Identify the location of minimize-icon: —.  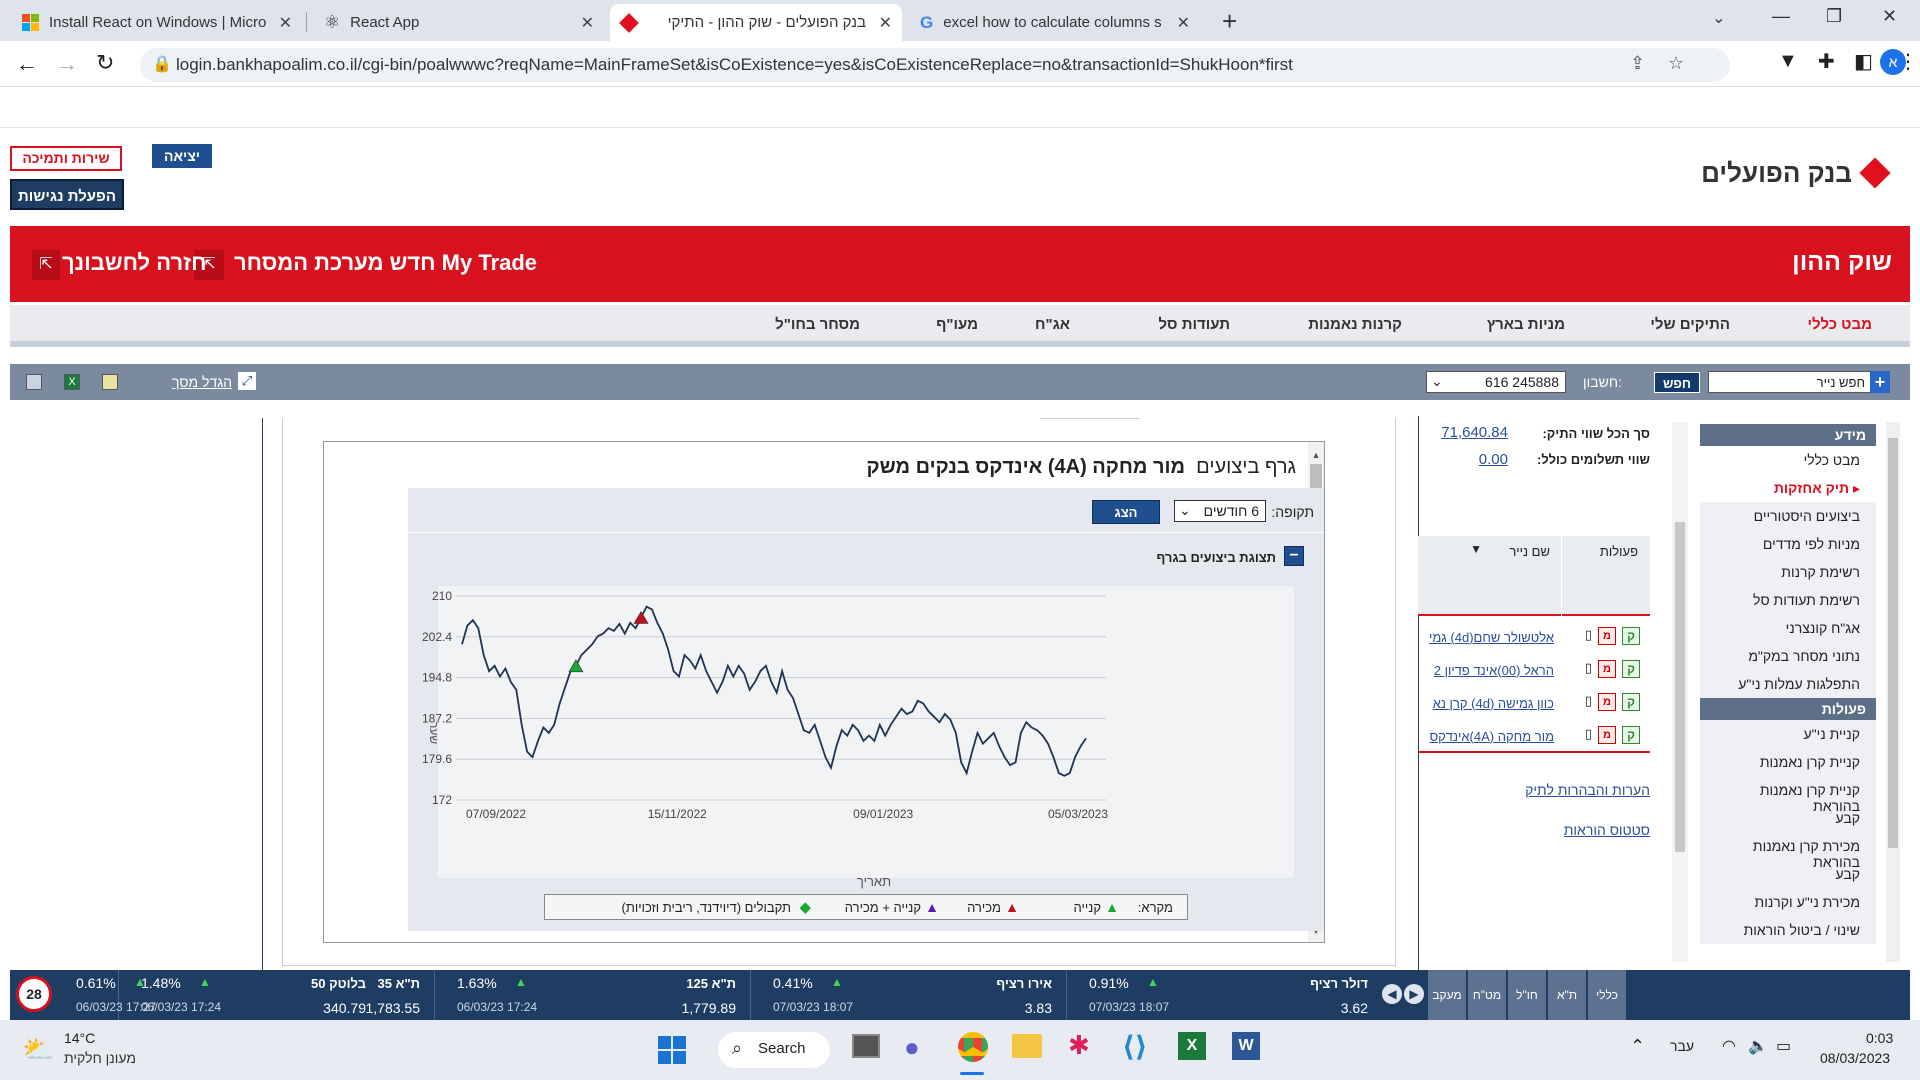
(1781, 16).